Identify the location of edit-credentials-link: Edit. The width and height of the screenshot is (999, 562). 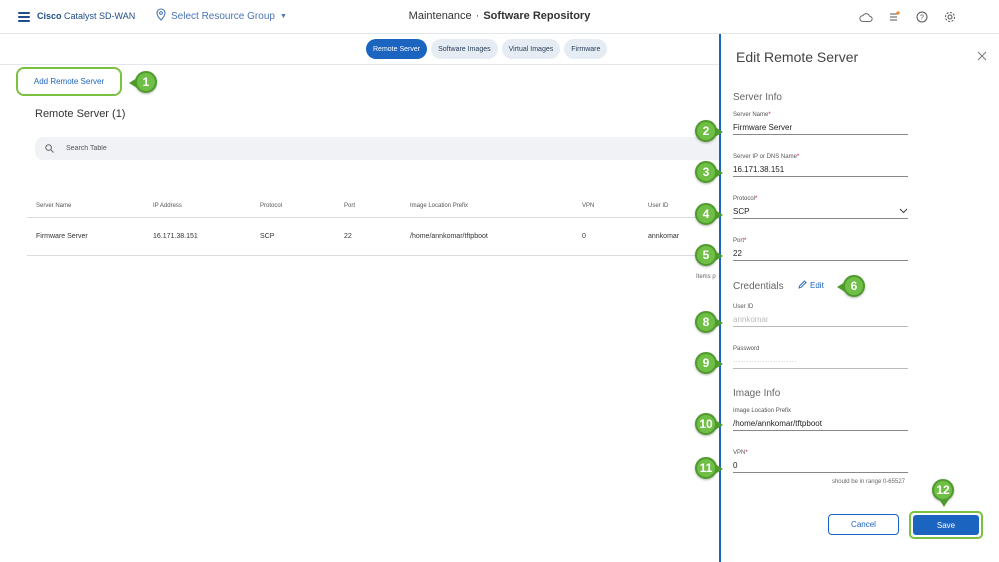
(811, 285).